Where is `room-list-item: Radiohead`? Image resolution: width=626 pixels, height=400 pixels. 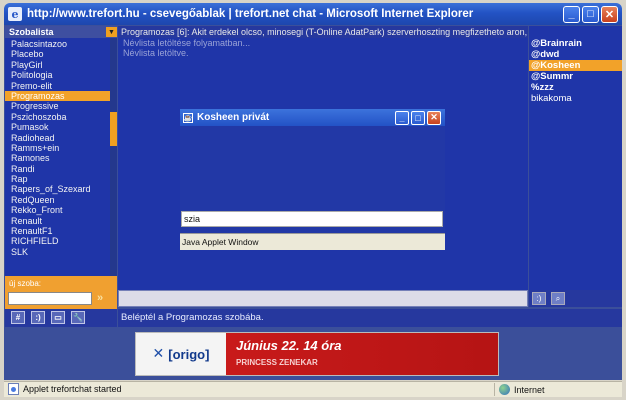
room-list-item: Radiohead is located at coordinates (57, 138).